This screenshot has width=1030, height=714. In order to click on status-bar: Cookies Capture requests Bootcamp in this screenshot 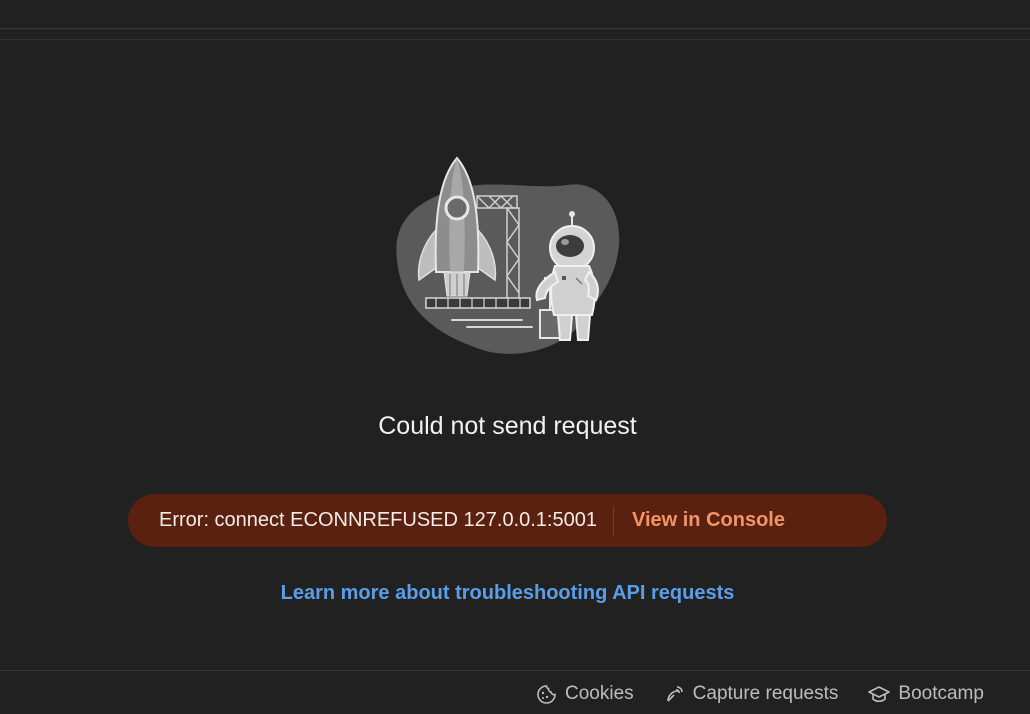, I will do `click(775, 694)`.